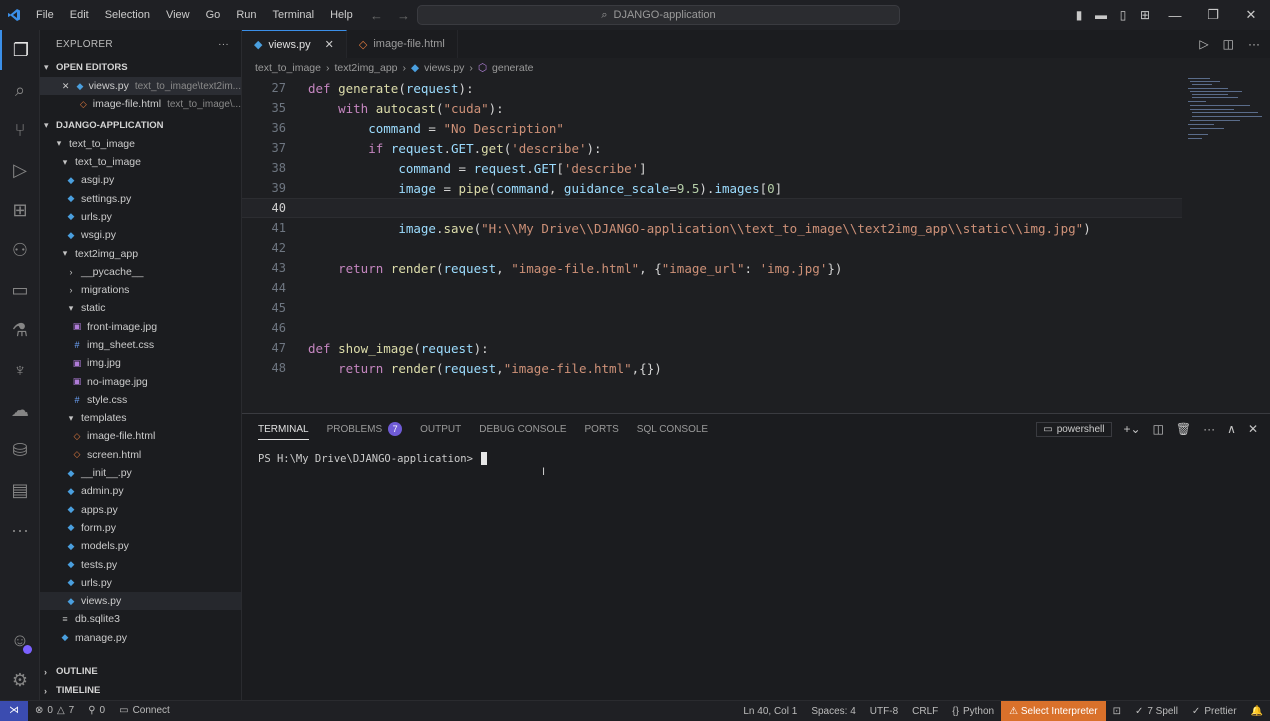  What do you see at coordinates (20, 210) in the screenshot?
I see `extensions-icon: ⊞` at bounding box center [20, 210].